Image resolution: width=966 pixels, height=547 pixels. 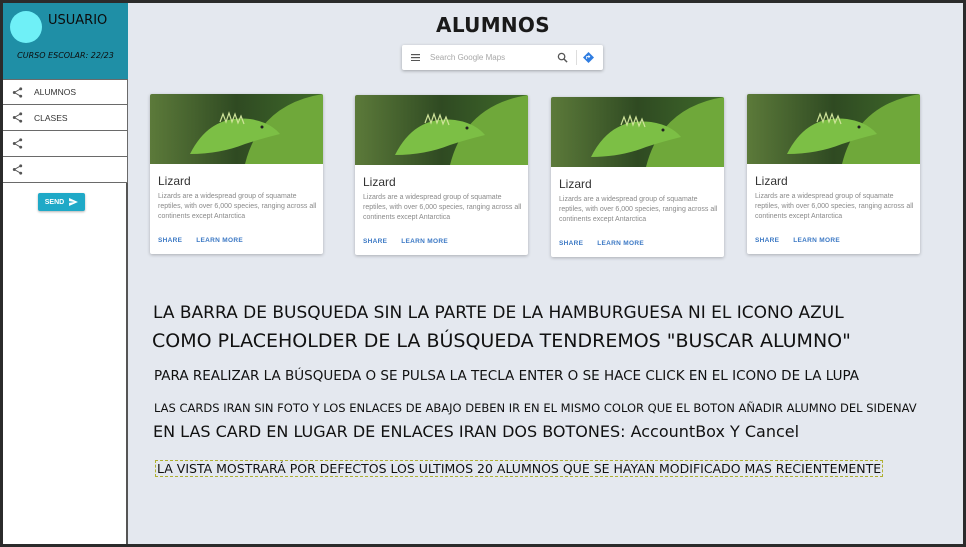 What do you see at coordinates (467, 57) in the screenshot?
I see `search-input: Search Google Maps` at bounding box center [467, 57].